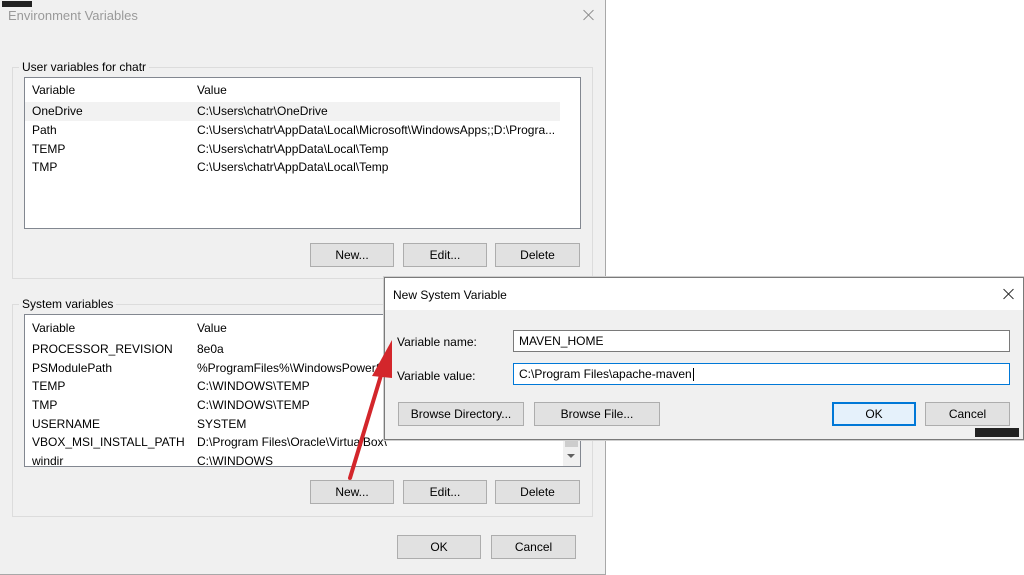 This screenshot has width=1024, height=575. I want to click on annotation-arrow, so click(370, 410).